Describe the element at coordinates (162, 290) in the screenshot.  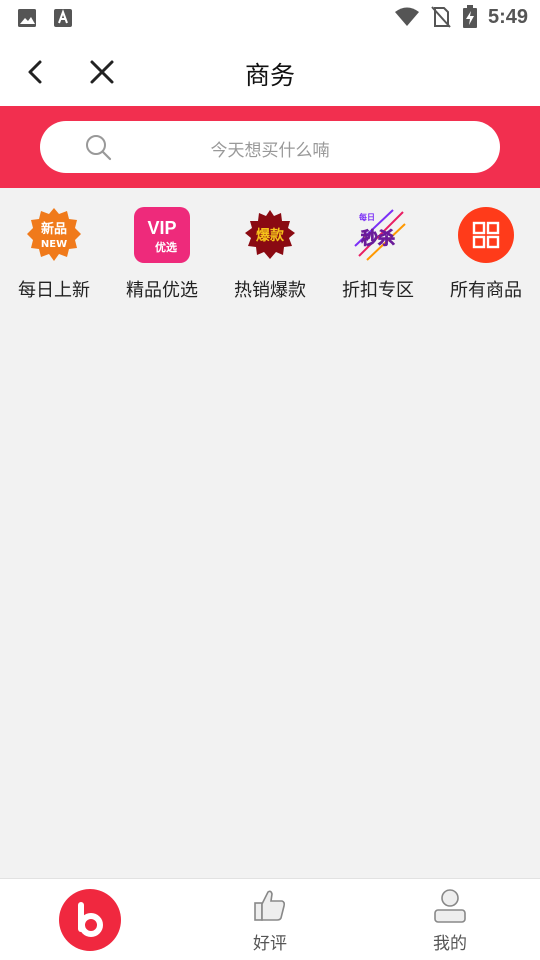
I see `category-label: 精品优选` at that location.